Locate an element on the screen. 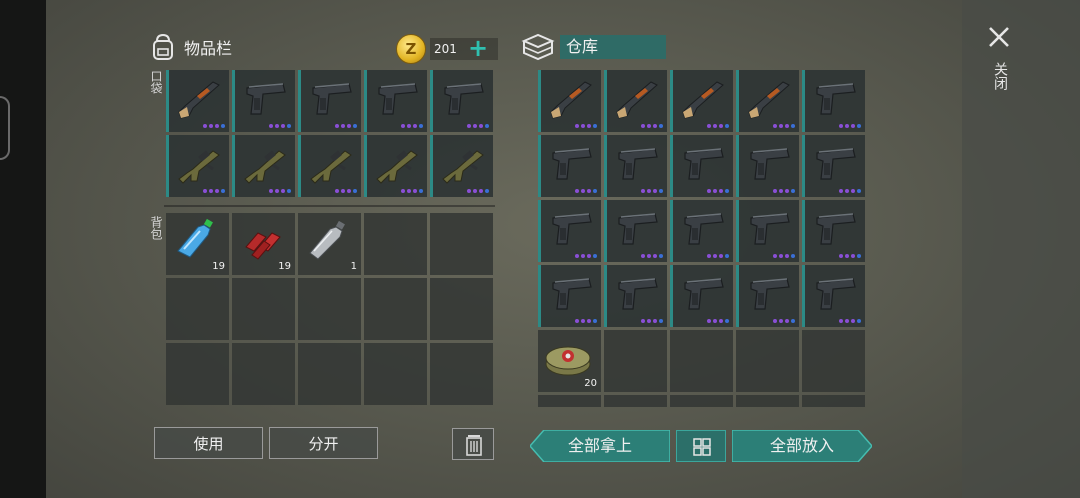 This screenshot has width=1080, height=498. warehouse-header: 仓库 is located at coordinates (593, 47).